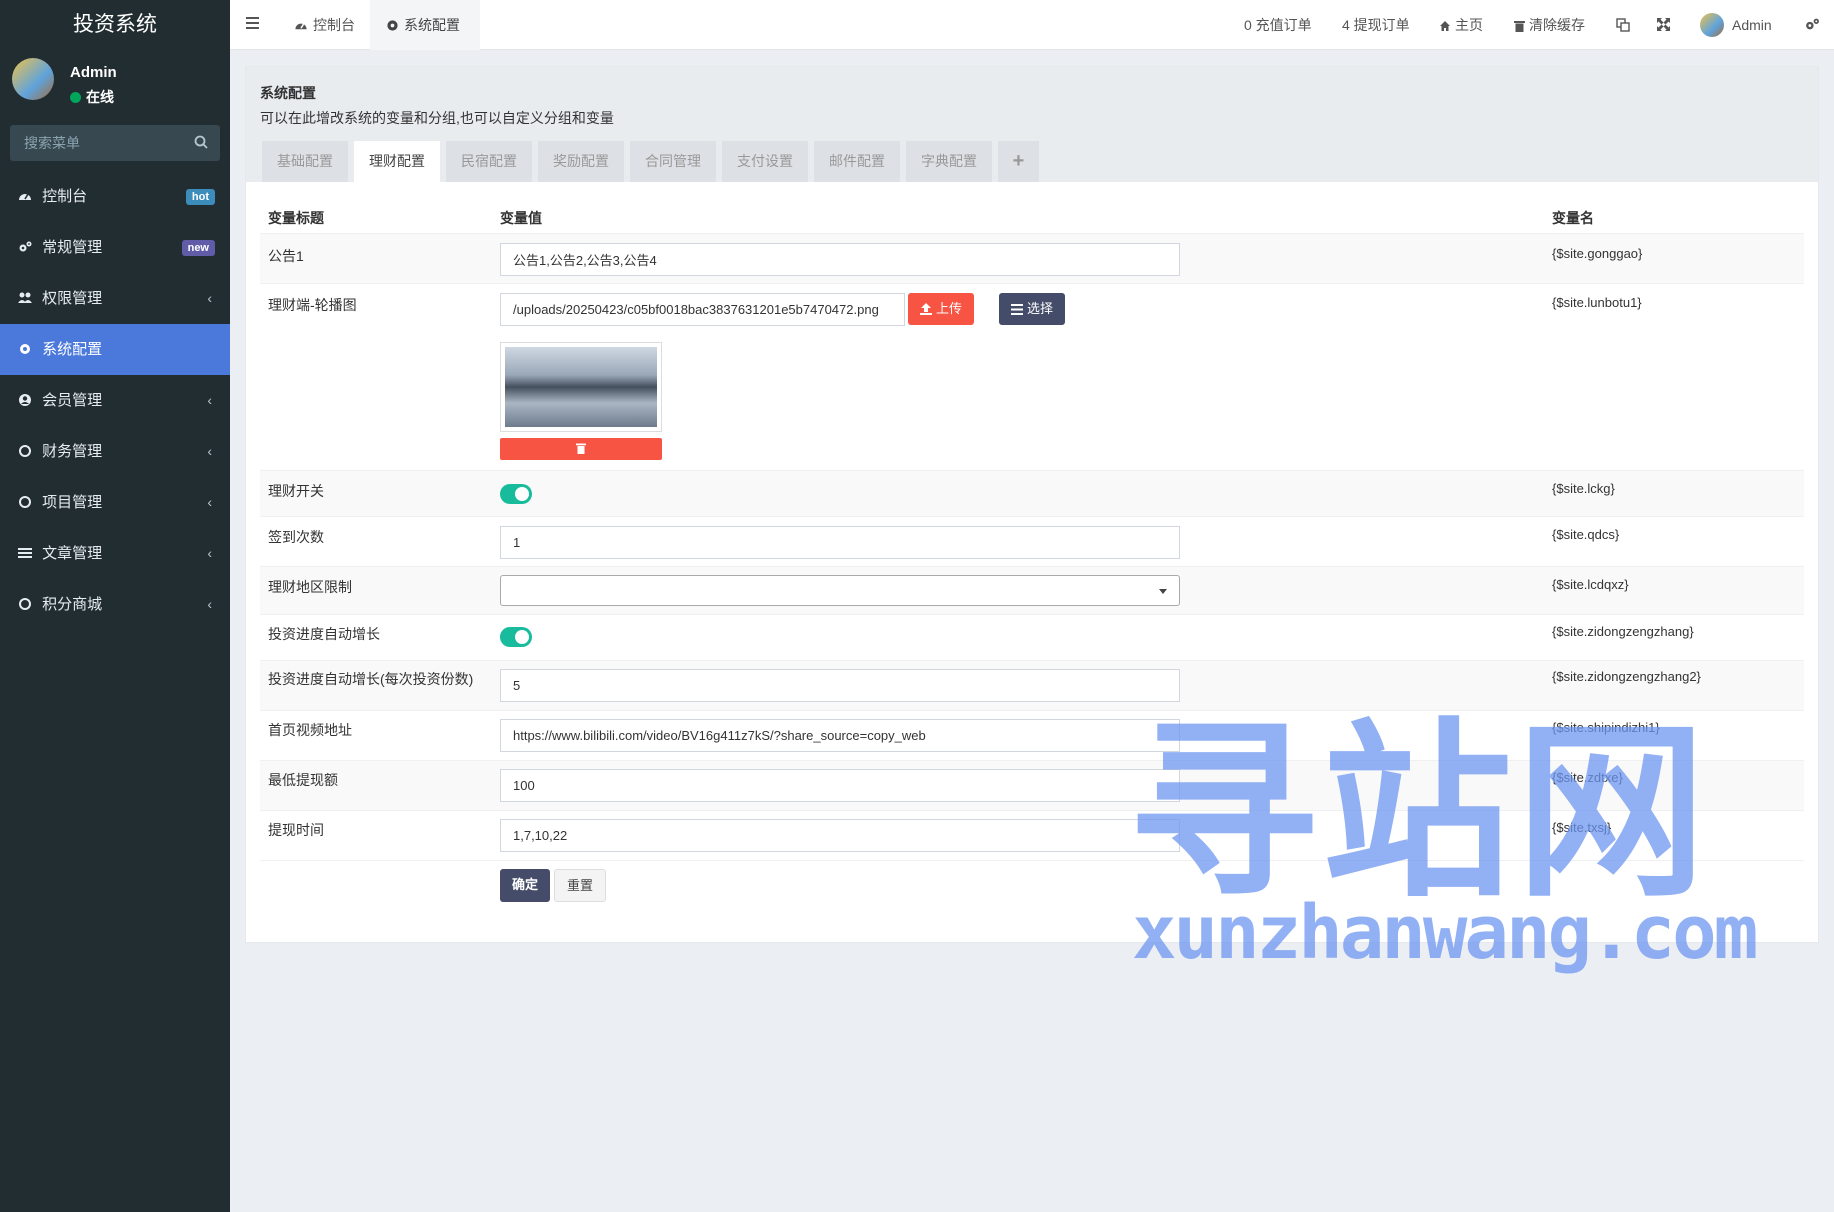 The width and height of the screenshot is (1834, 1212). Describe the element at coordinates (201, 142) in the screenshot. I see `search-icon` at that location.